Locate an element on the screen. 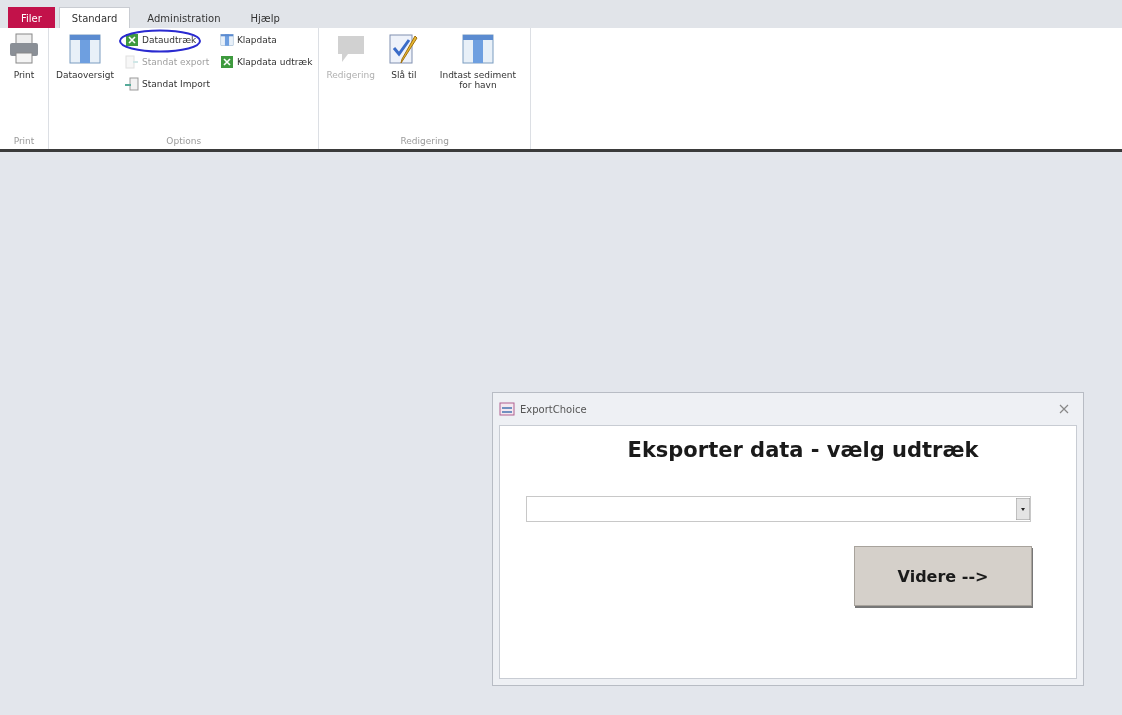  button-label: Redigering is located at coordinates (350, 75).